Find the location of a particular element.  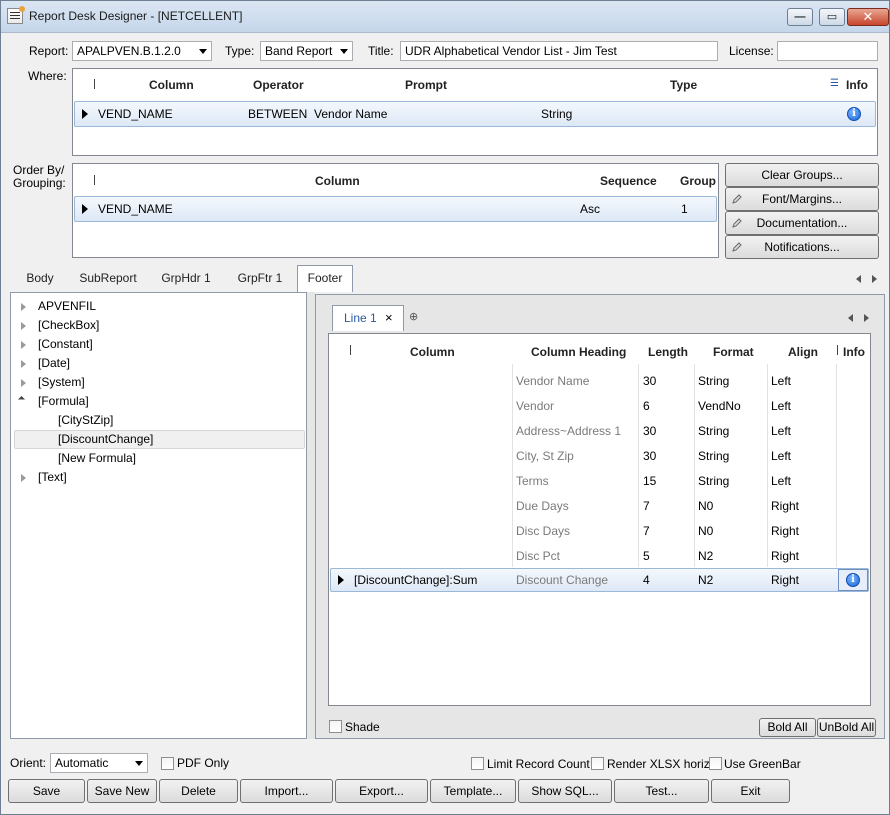

tree-node-text: [Text] is located at coordinates (52, 477).